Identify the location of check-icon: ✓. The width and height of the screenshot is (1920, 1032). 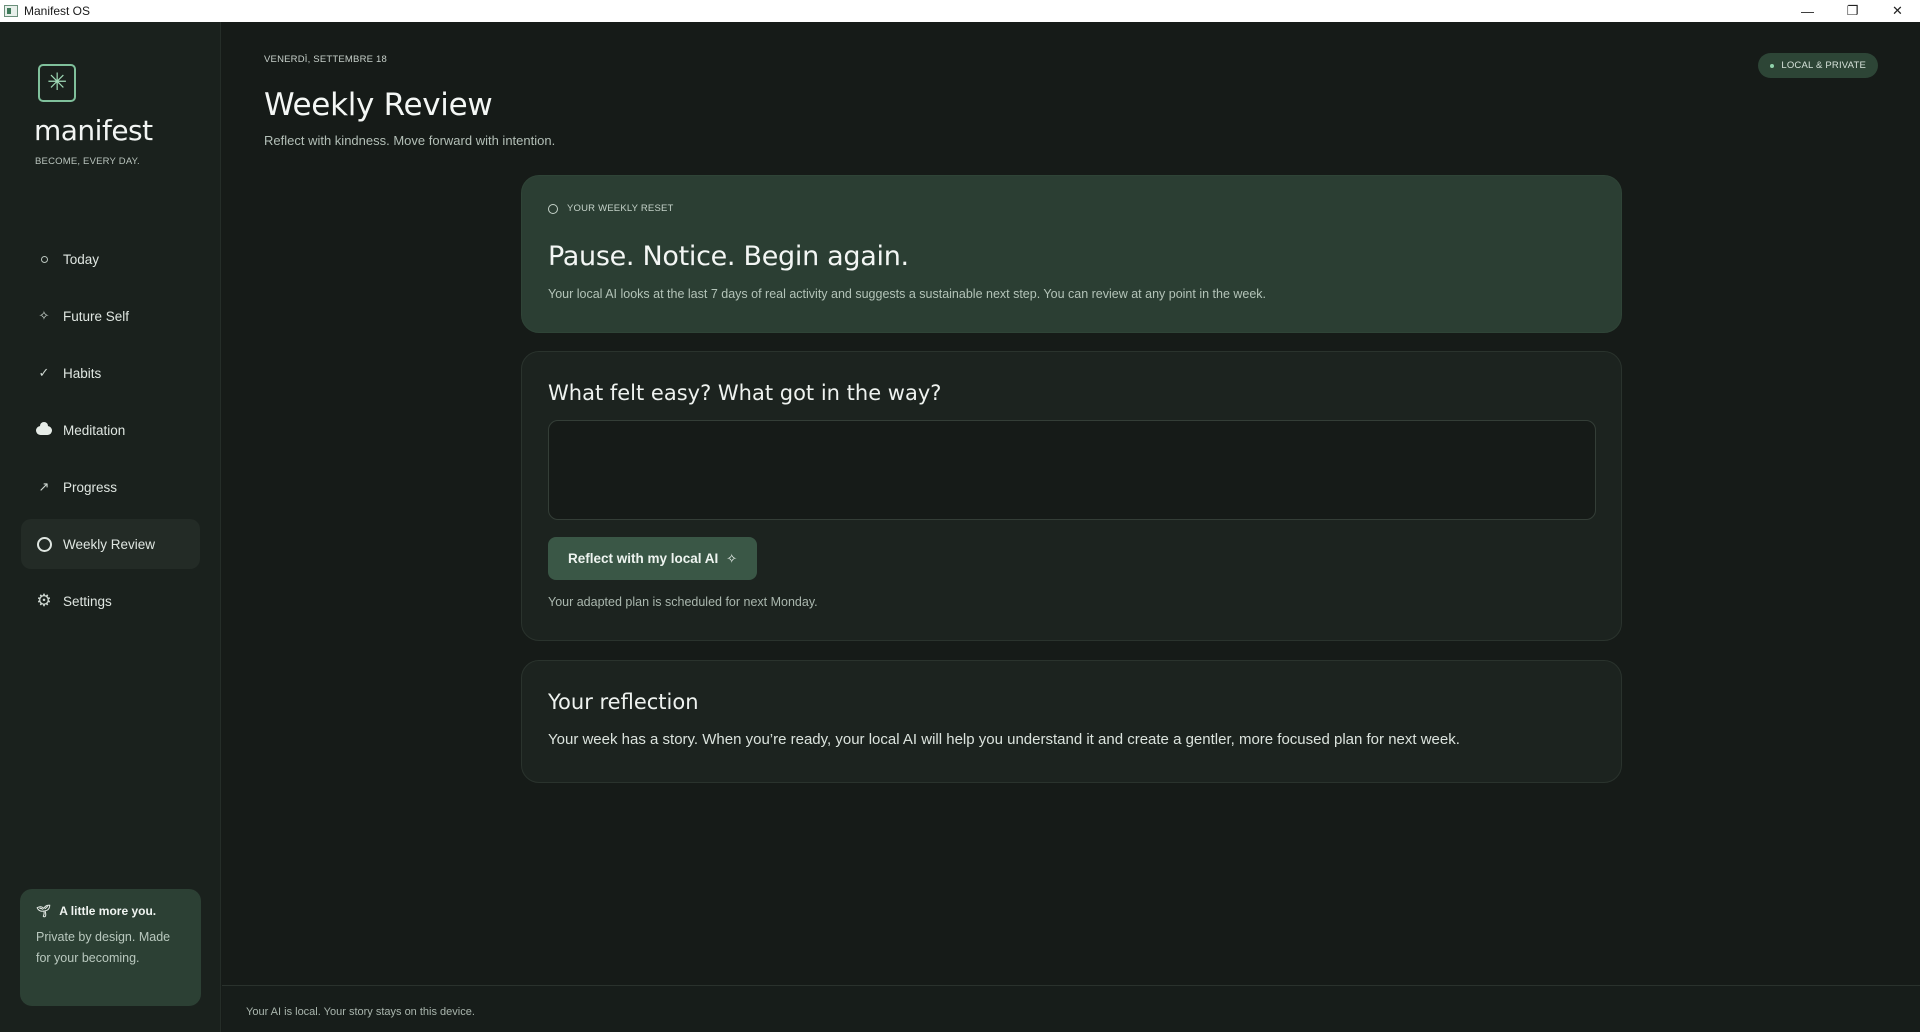
(44, 372).